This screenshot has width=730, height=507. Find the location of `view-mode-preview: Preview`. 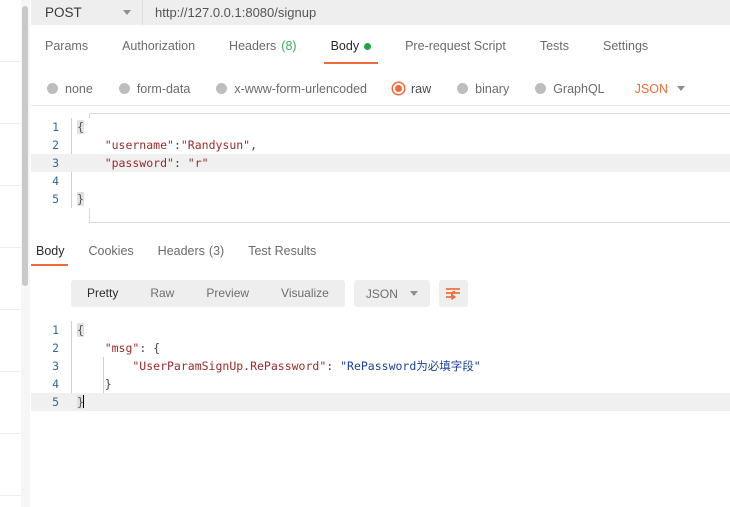

view-mode-preview: Preview is located at coordinates (227, 293).